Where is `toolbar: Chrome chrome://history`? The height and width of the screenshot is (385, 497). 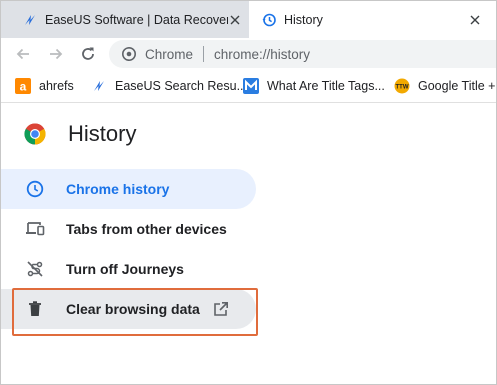 toolbar: Chrome chrome://history is located at coordinates (248, 54).